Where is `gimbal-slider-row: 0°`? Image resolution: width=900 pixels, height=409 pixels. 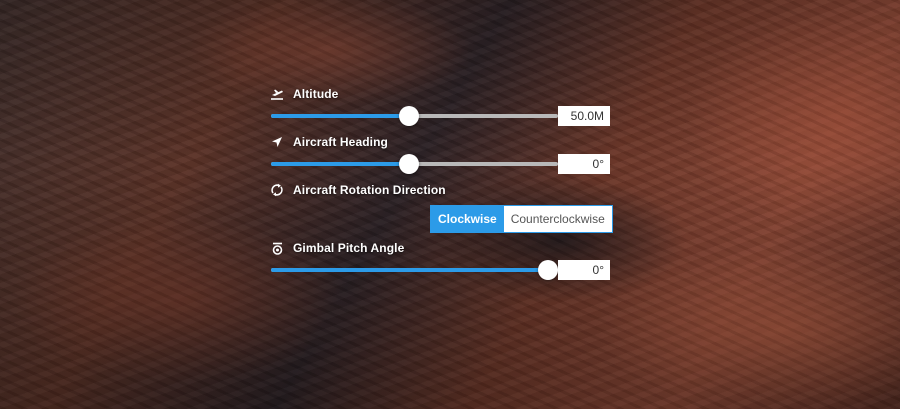 gimbal-slider-row: 0° is located at coordinates (440, 272).